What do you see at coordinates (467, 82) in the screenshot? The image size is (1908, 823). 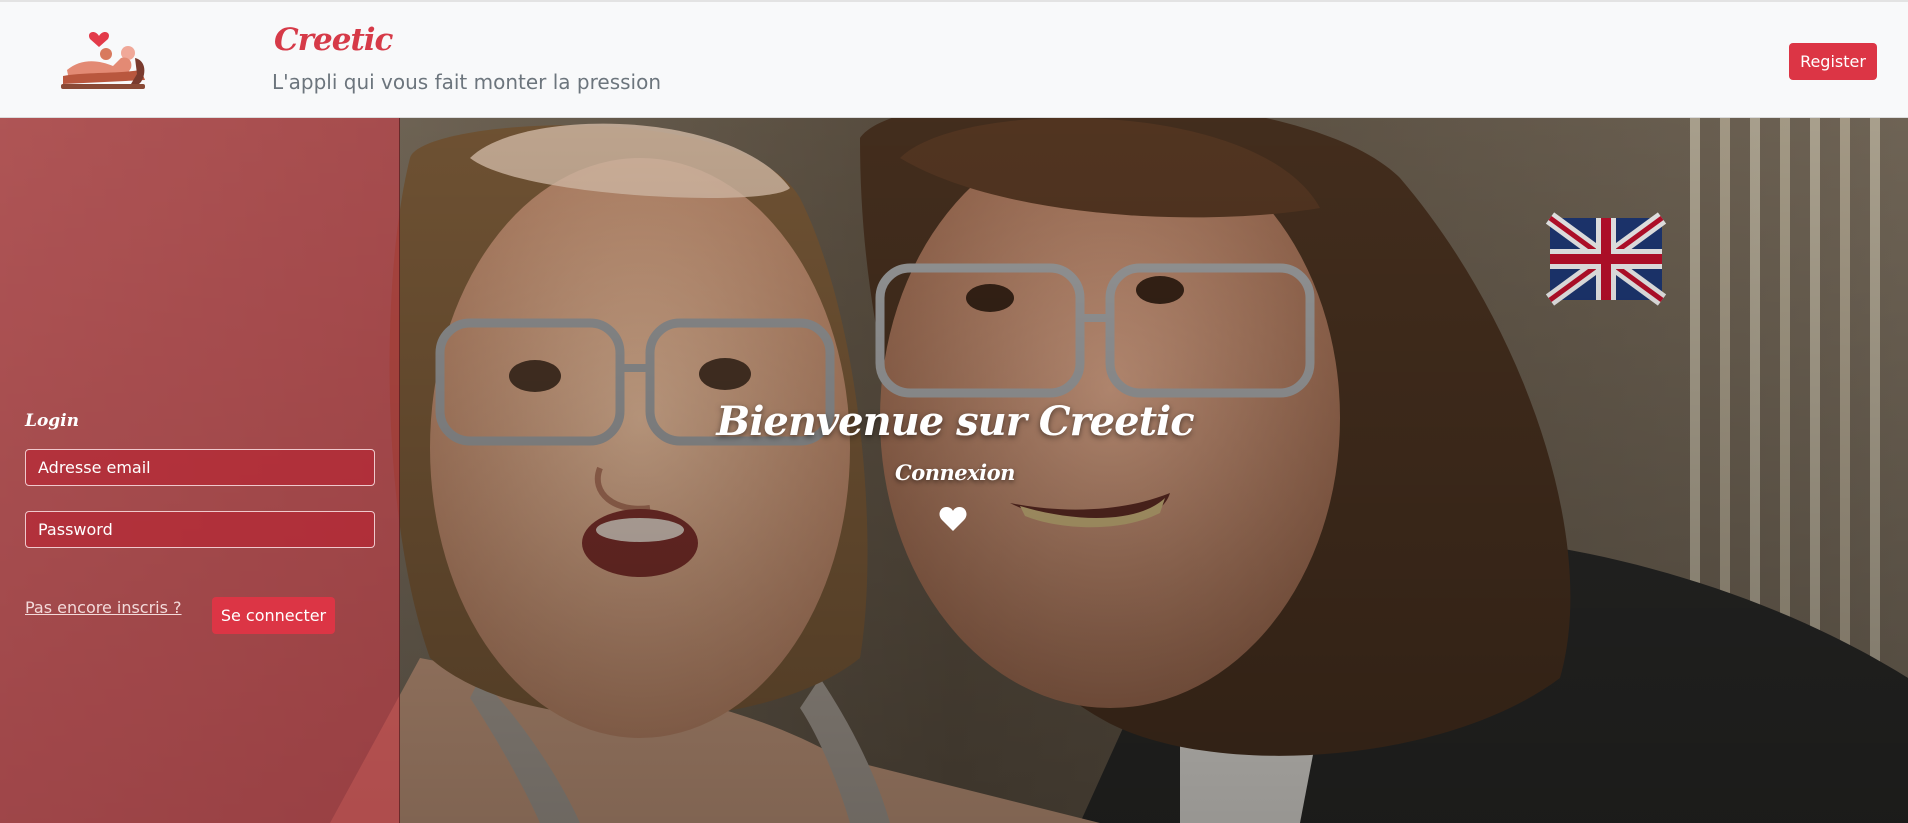 I see `brand-tagline: L'appli qui vous fait monter la pression` at bounding box center [467, 82].